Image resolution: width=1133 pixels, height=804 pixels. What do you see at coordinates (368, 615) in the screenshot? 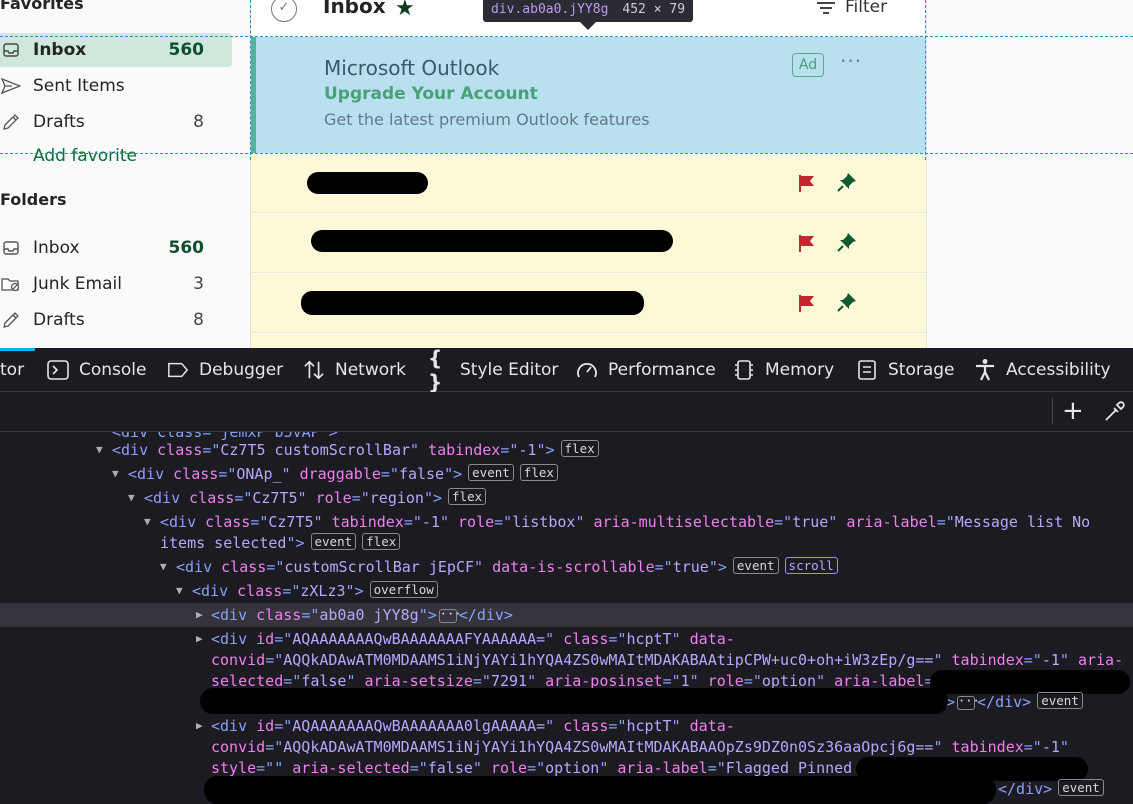
I see `attr-value: ab0a0 jYY8g` at bounding box center [368, 615].